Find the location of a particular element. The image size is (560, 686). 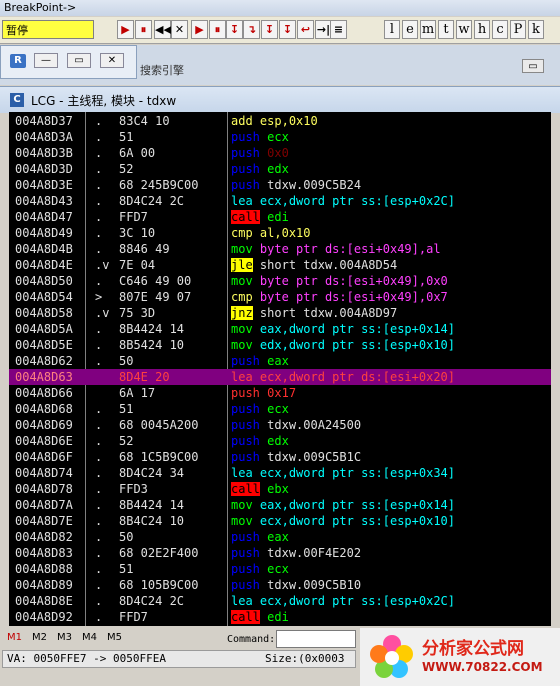

operands: tdxw.009C5B24 is located at coordinates (314, 185).